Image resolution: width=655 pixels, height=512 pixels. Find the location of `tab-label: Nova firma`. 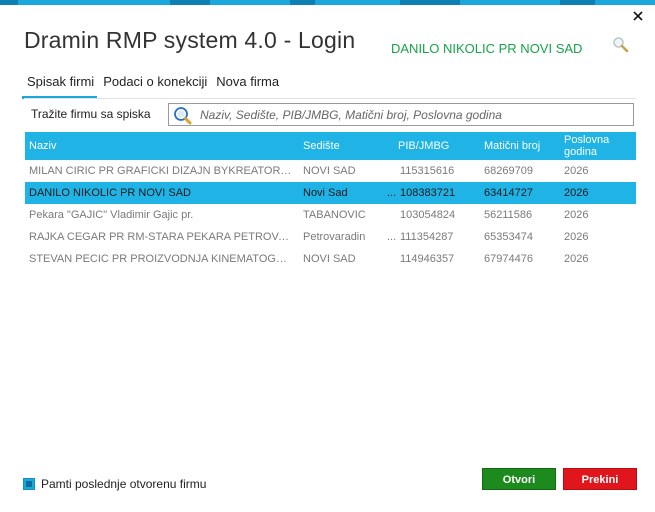

tab-label: Nova firma is located at coordinates (248, 81).